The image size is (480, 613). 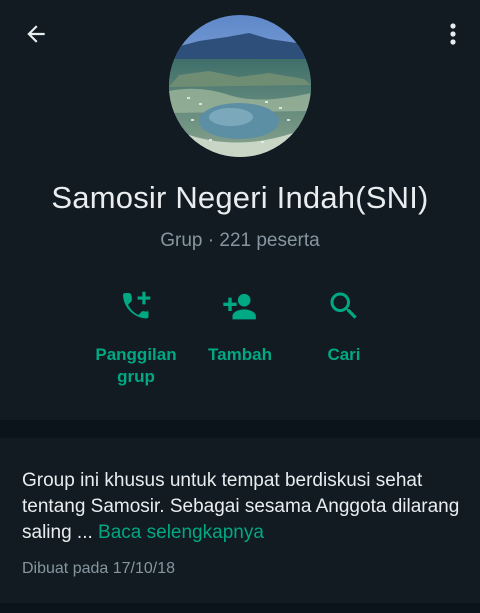 What do you see at coordinates (136, 365) in the screenshot?
I see `group-call-label: Panggilan grup` at bounding box center [136, 365].